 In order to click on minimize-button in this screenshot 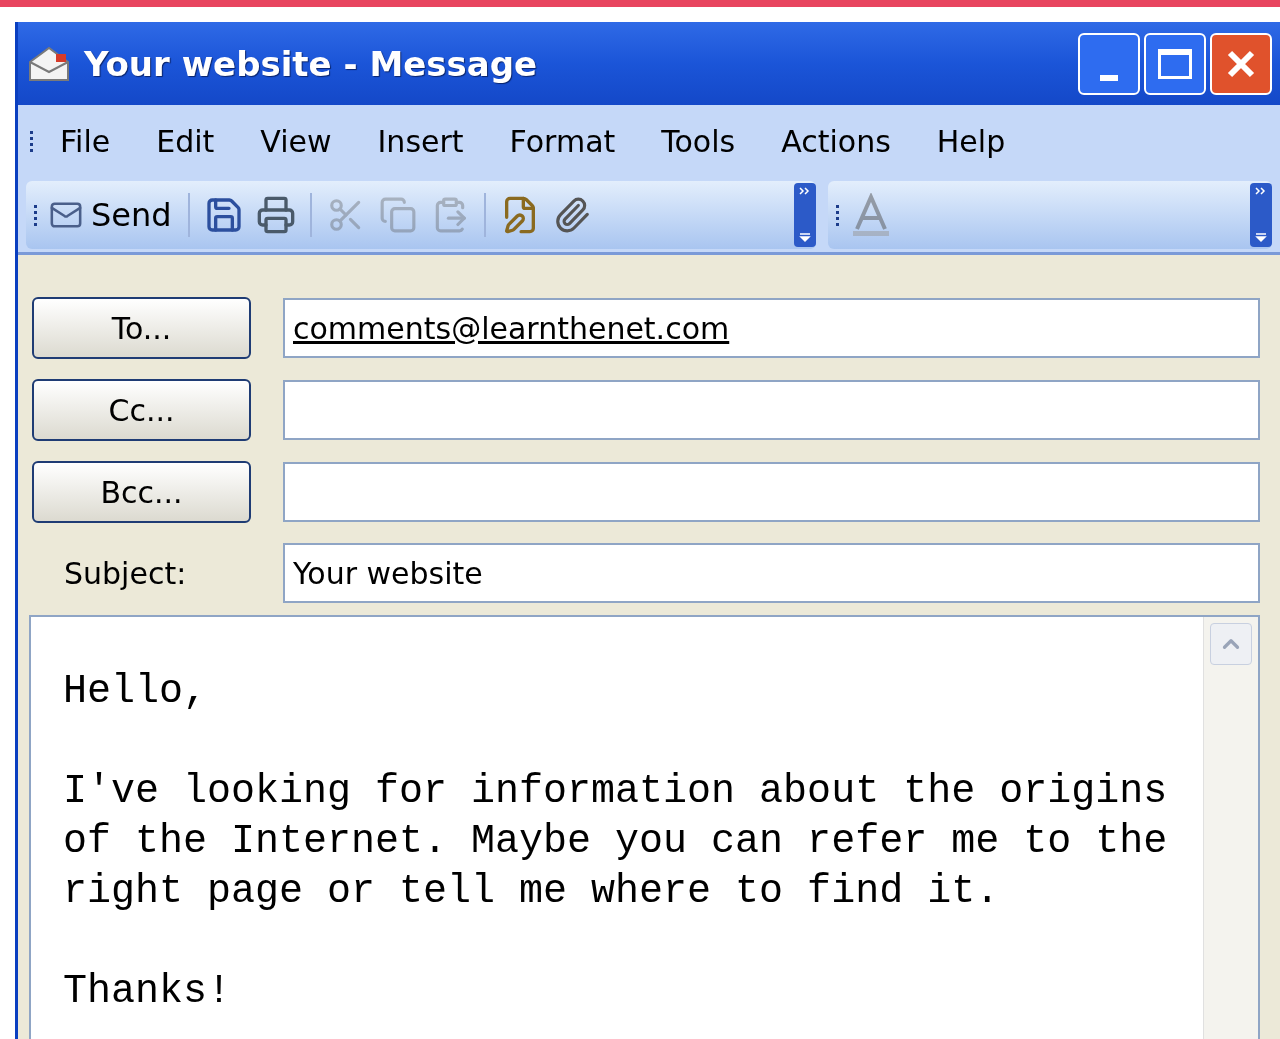, I will do `click(1109, 63)`.